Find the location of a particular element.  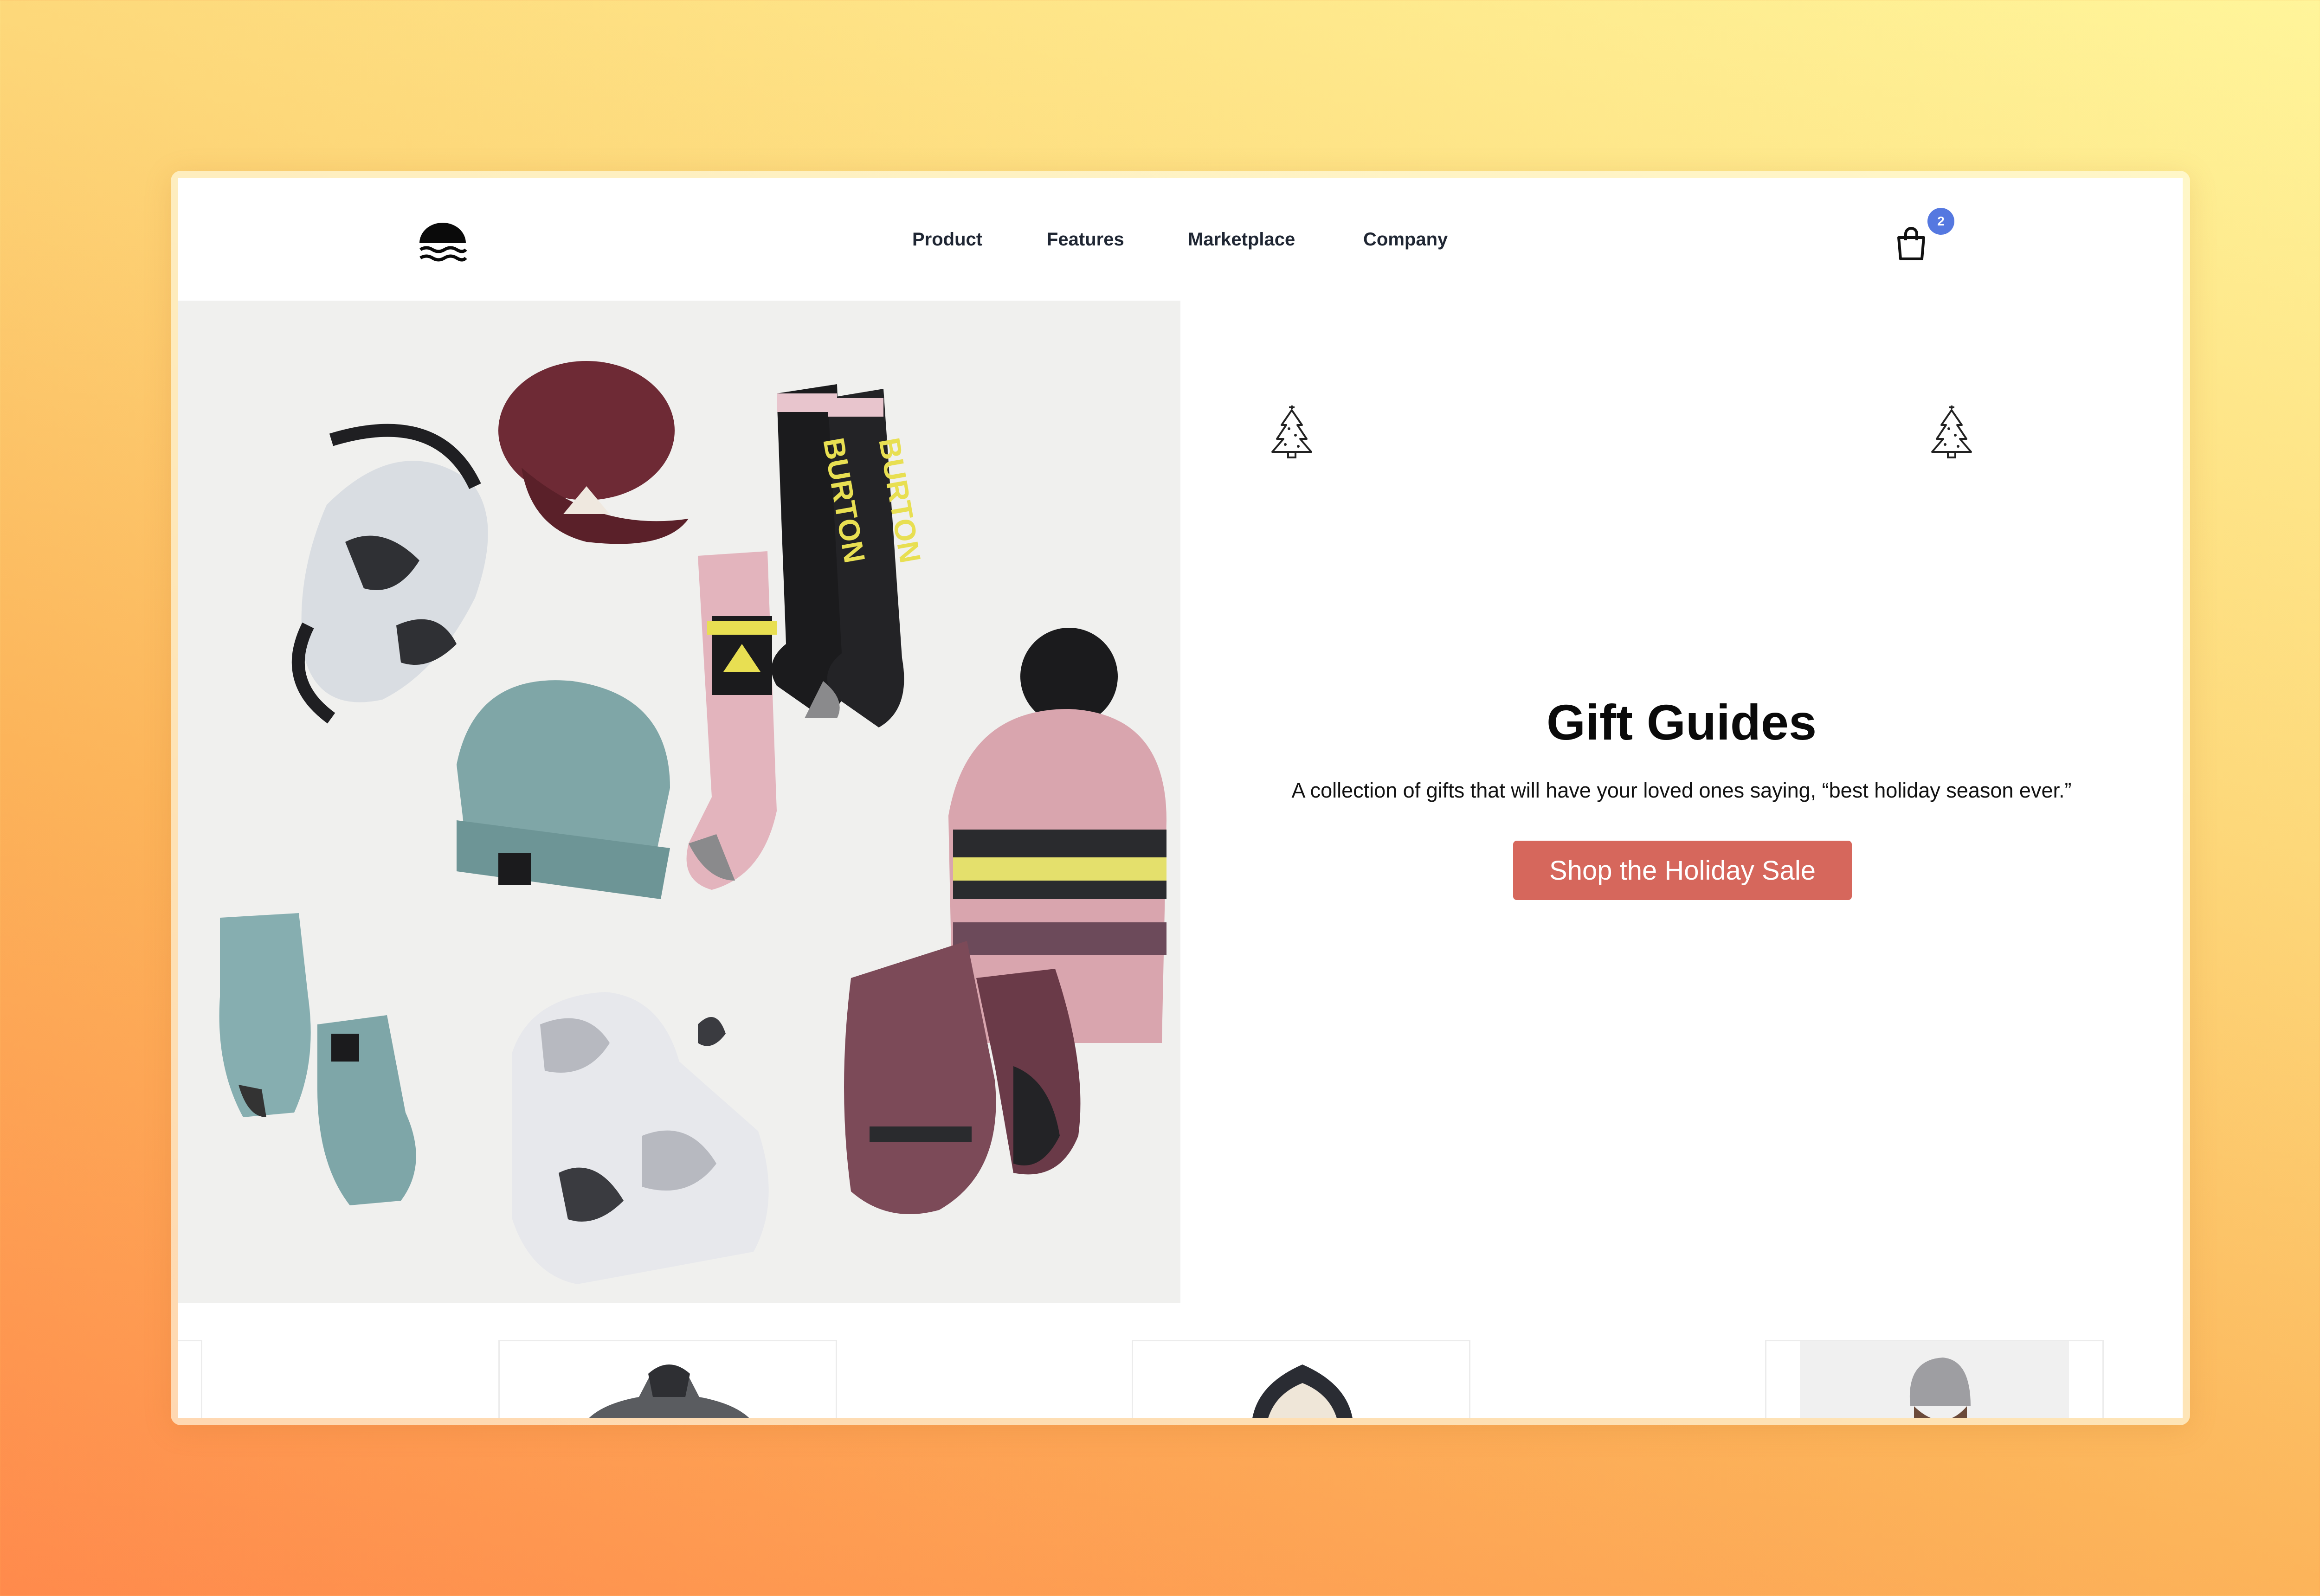

hero-title: Gift Guides is located at coordinates (1682, 722).